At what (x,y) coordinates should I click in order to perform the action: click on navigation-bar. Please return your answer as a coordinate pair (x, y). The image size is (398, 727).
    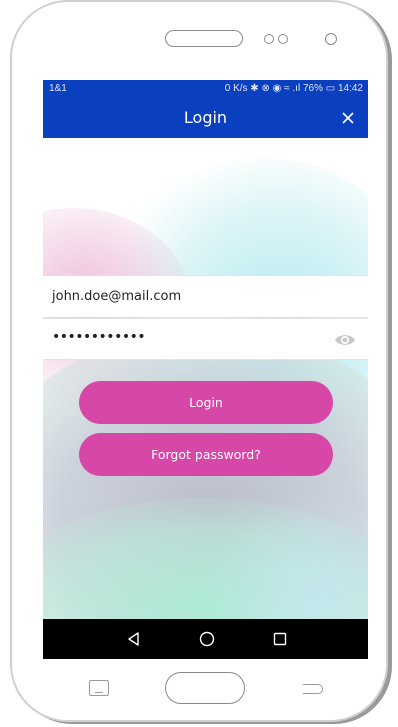
    Looking at the image, I should click on (205, 639).